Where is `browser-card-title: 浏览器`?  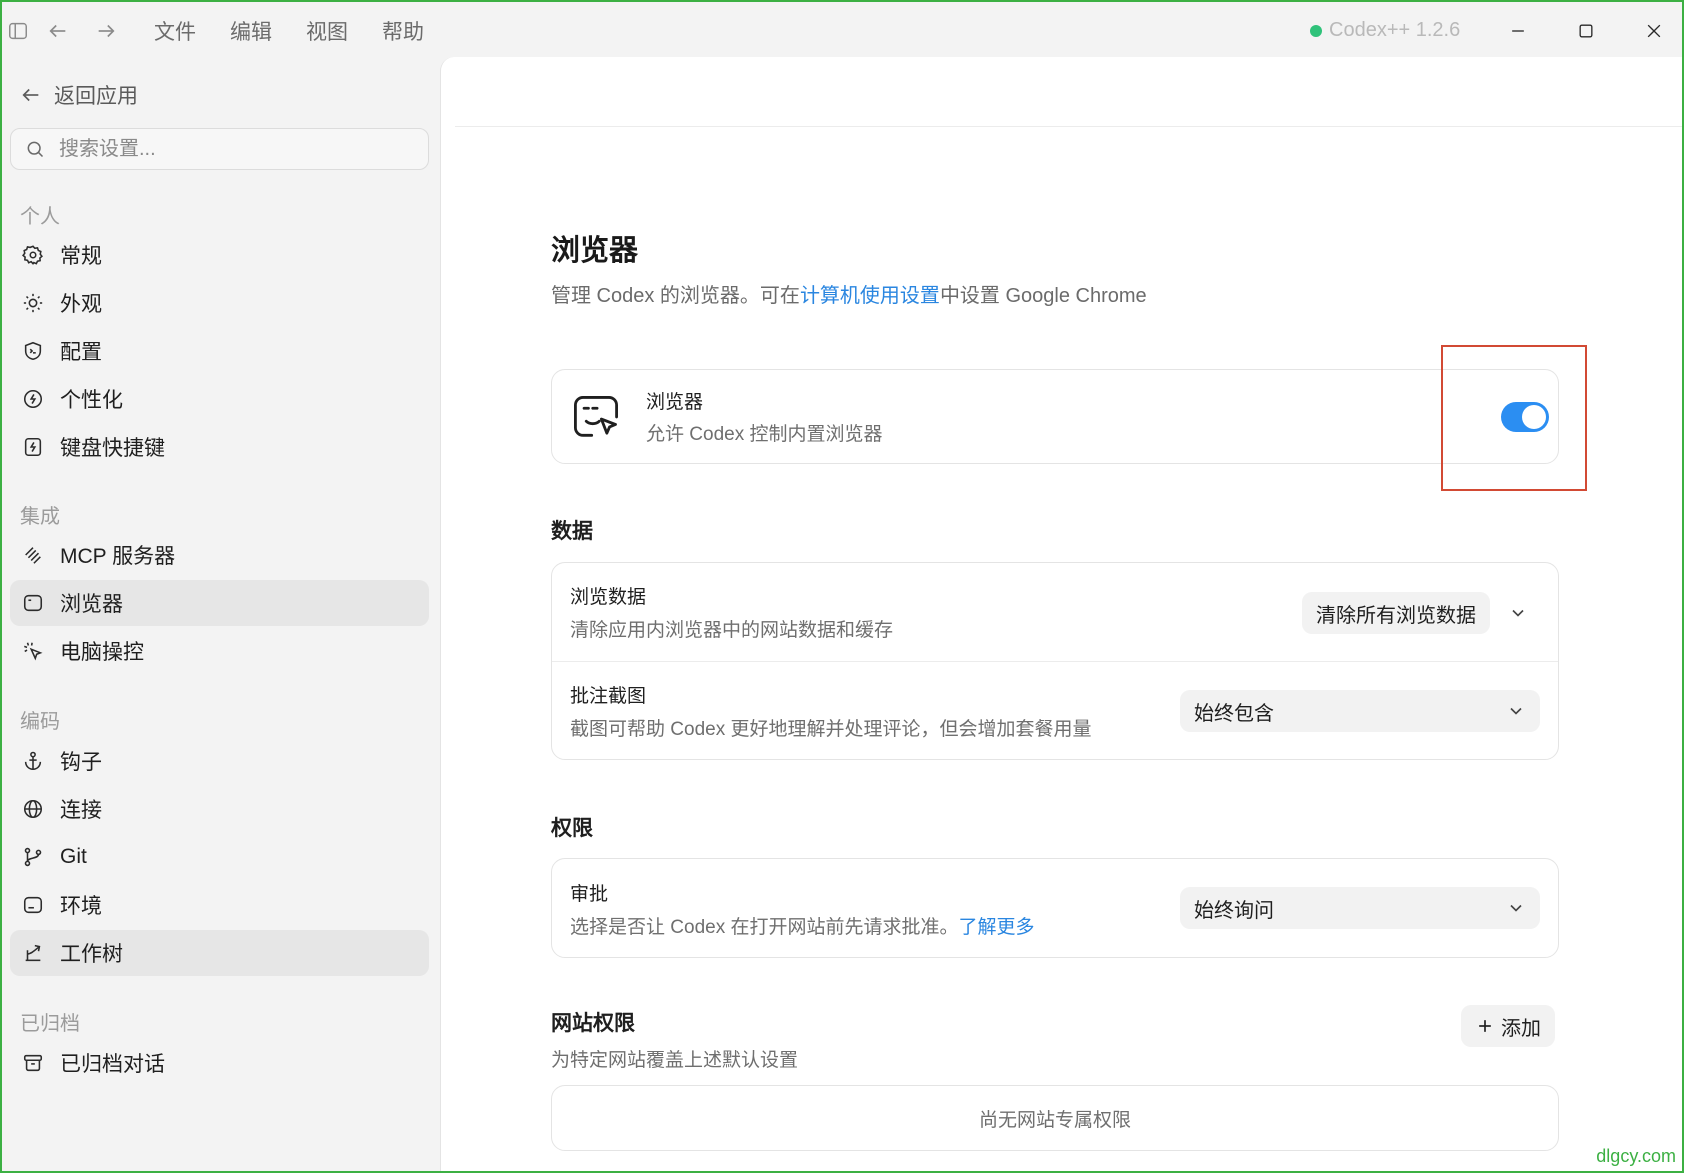 browser-card-title: 浏览器 is located at coordinates (675, 402).